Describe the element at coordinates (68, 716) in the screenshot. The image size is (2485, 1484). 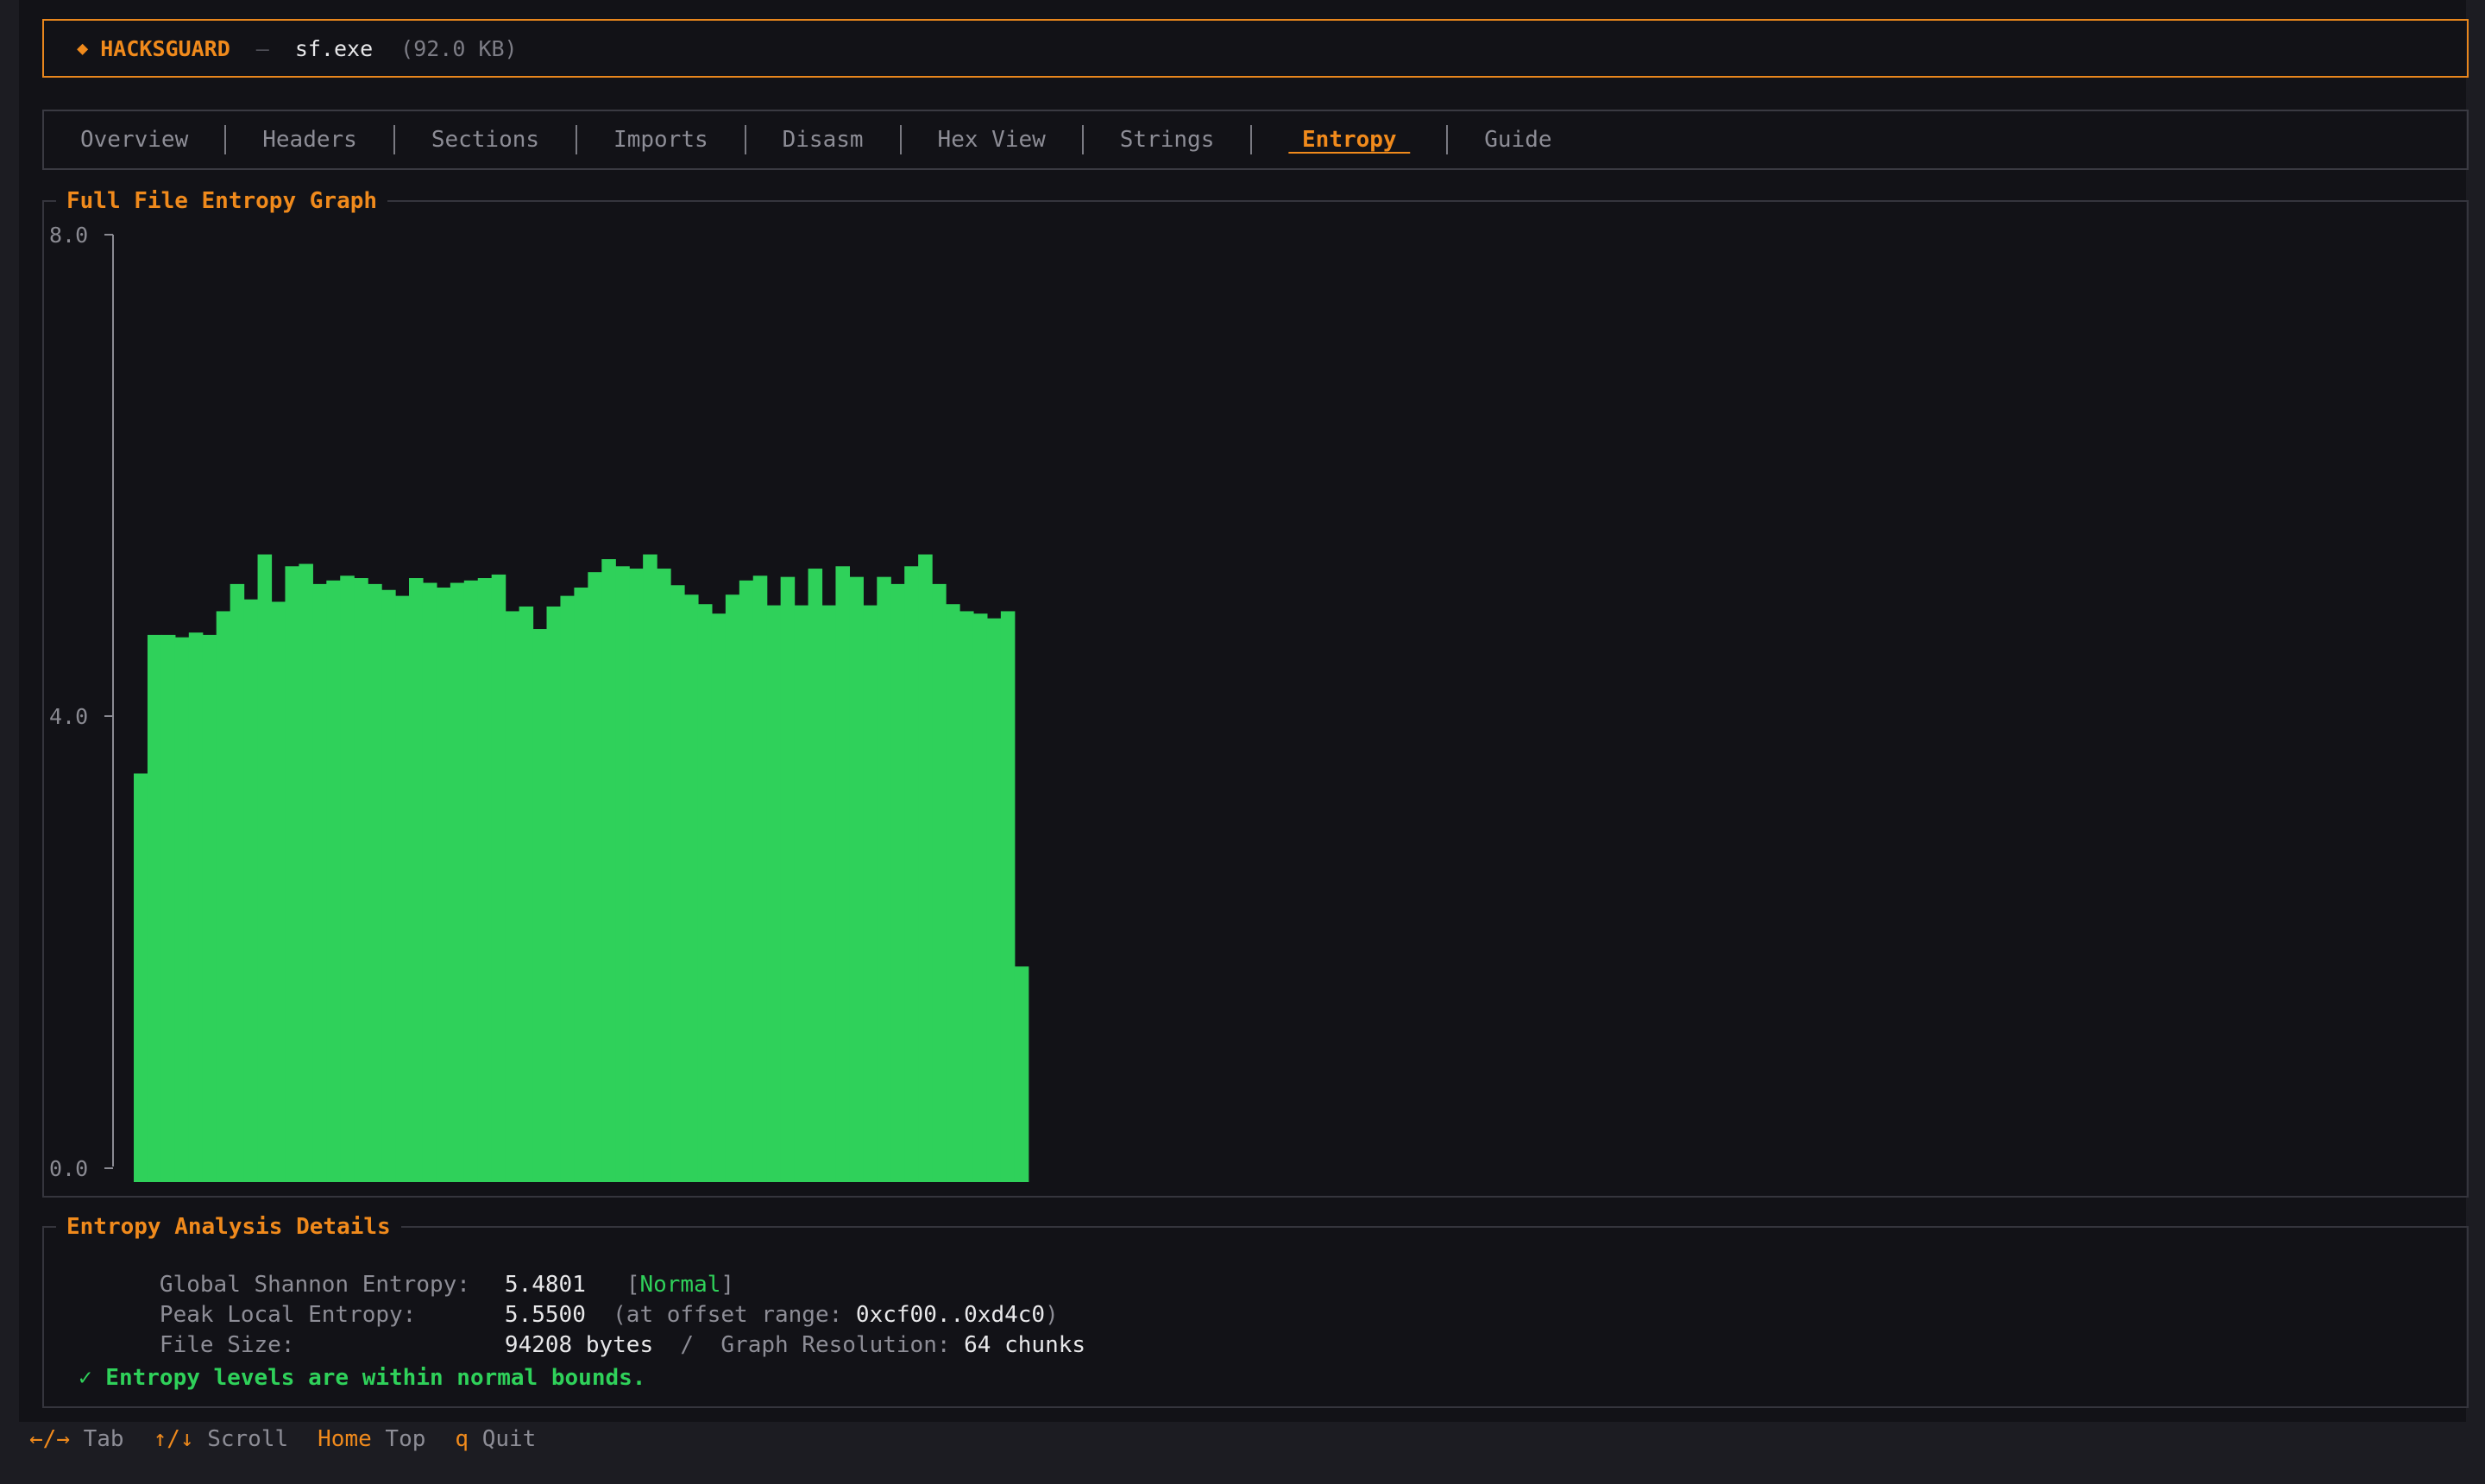
I see `y-tick-label: 4.0` at that location.